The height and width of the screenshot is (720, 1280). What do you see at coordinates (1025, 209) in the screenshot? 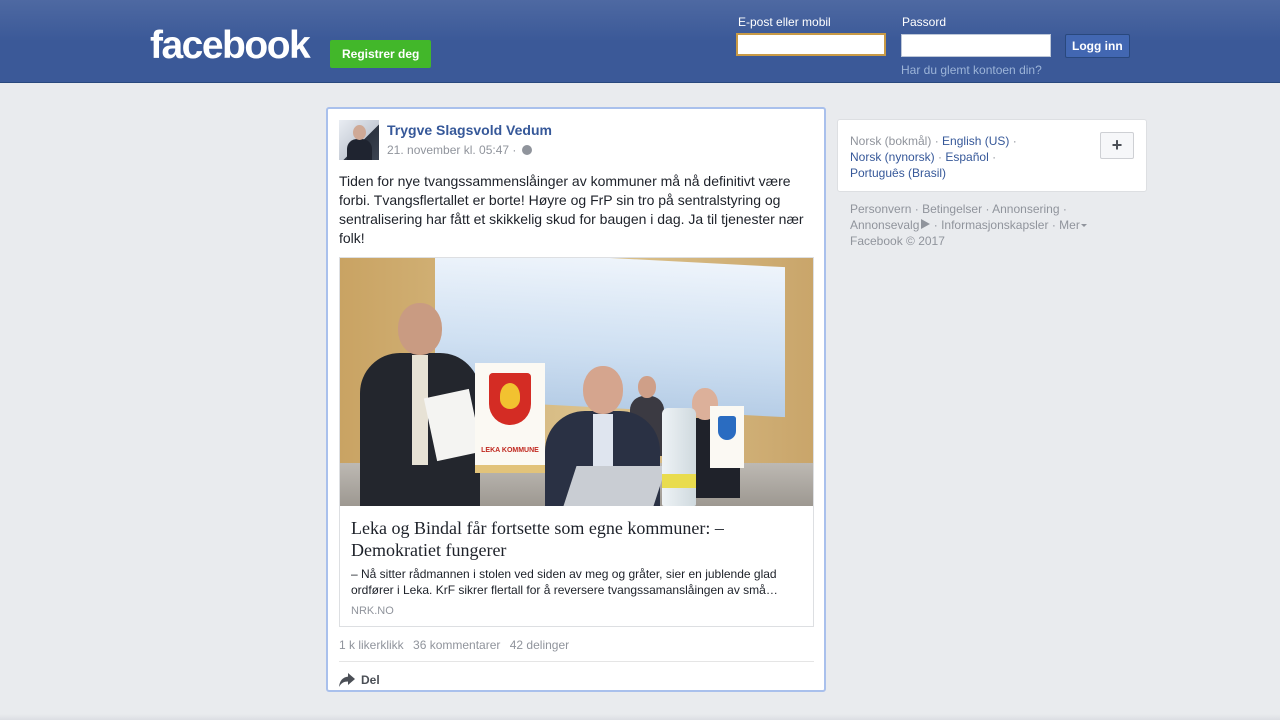
I see `footer-advertising: Annonsering` at bounding box center [1025, 209].